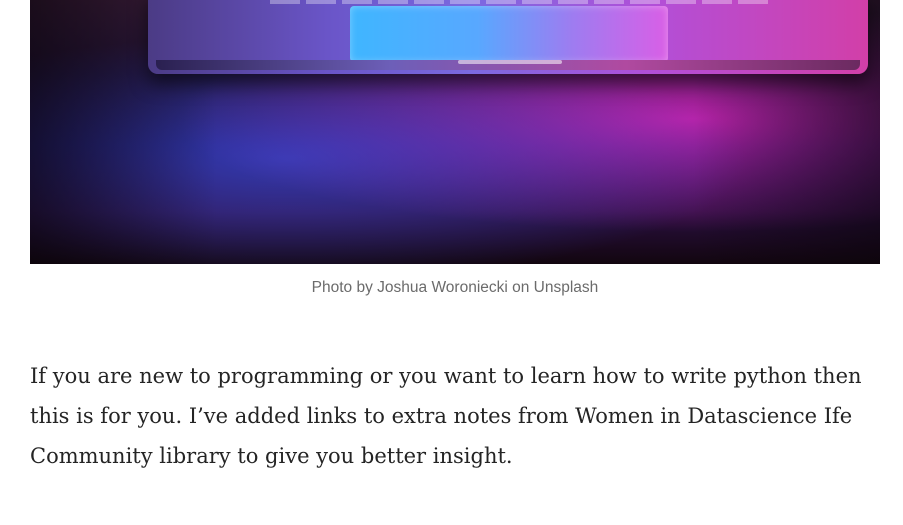 The image size is (903, 525). Describe the element at coordinates (520, 2) in the screenshot. I see `laptop-keys` at that location.